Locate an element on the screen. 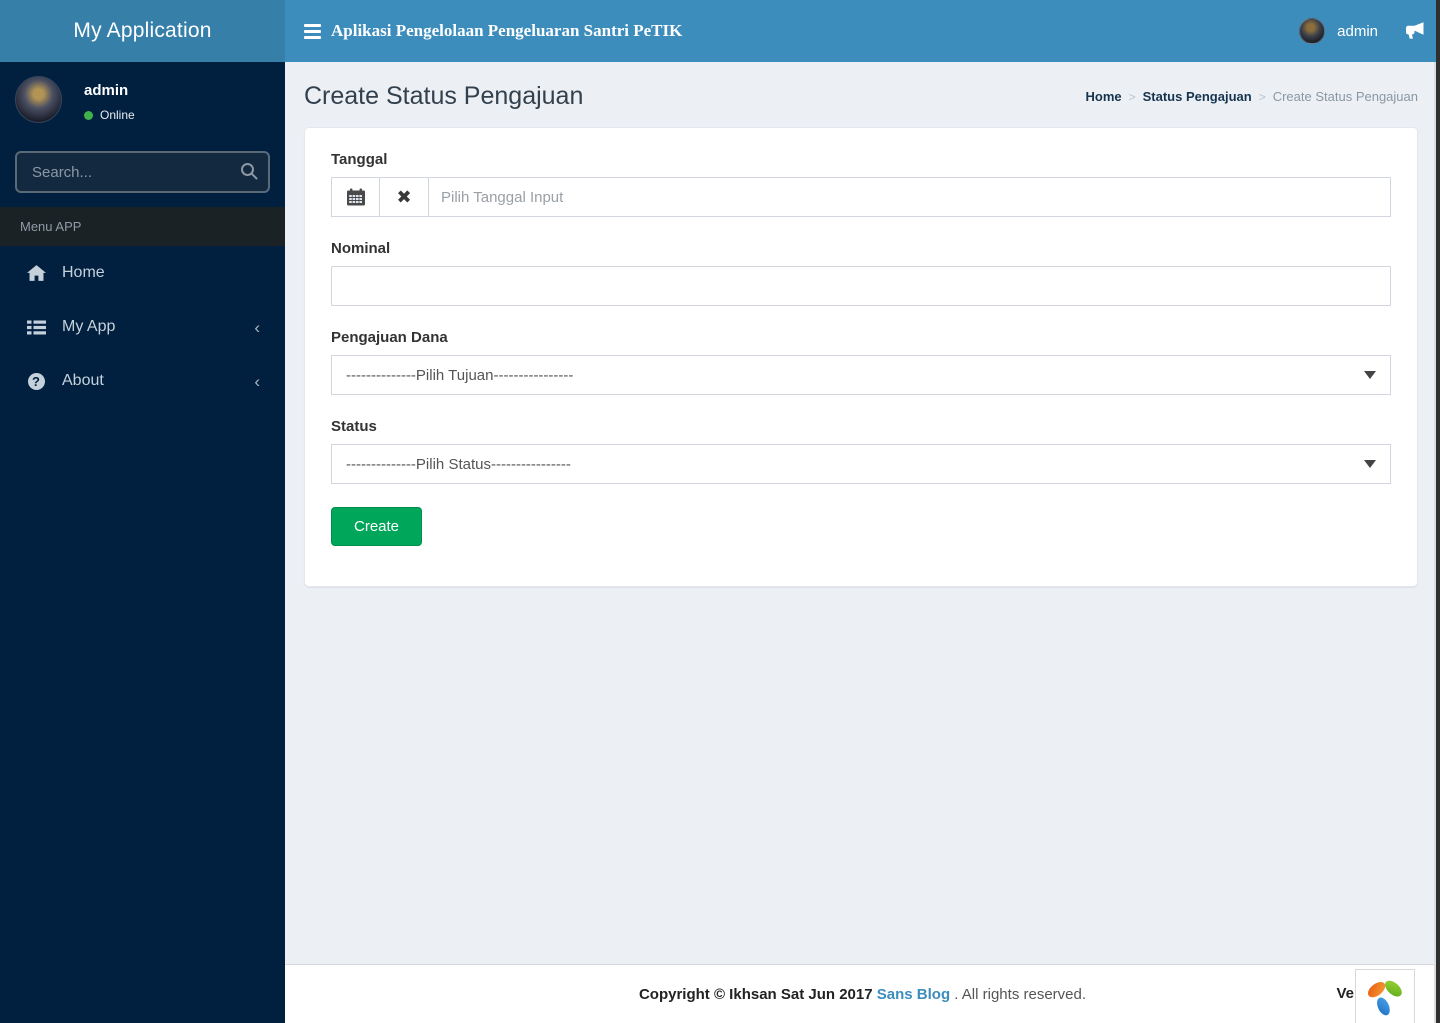 This screenshot has width=1440, height=1023. tanggal-input-group: ✖ is located at coordinates (861, 197).